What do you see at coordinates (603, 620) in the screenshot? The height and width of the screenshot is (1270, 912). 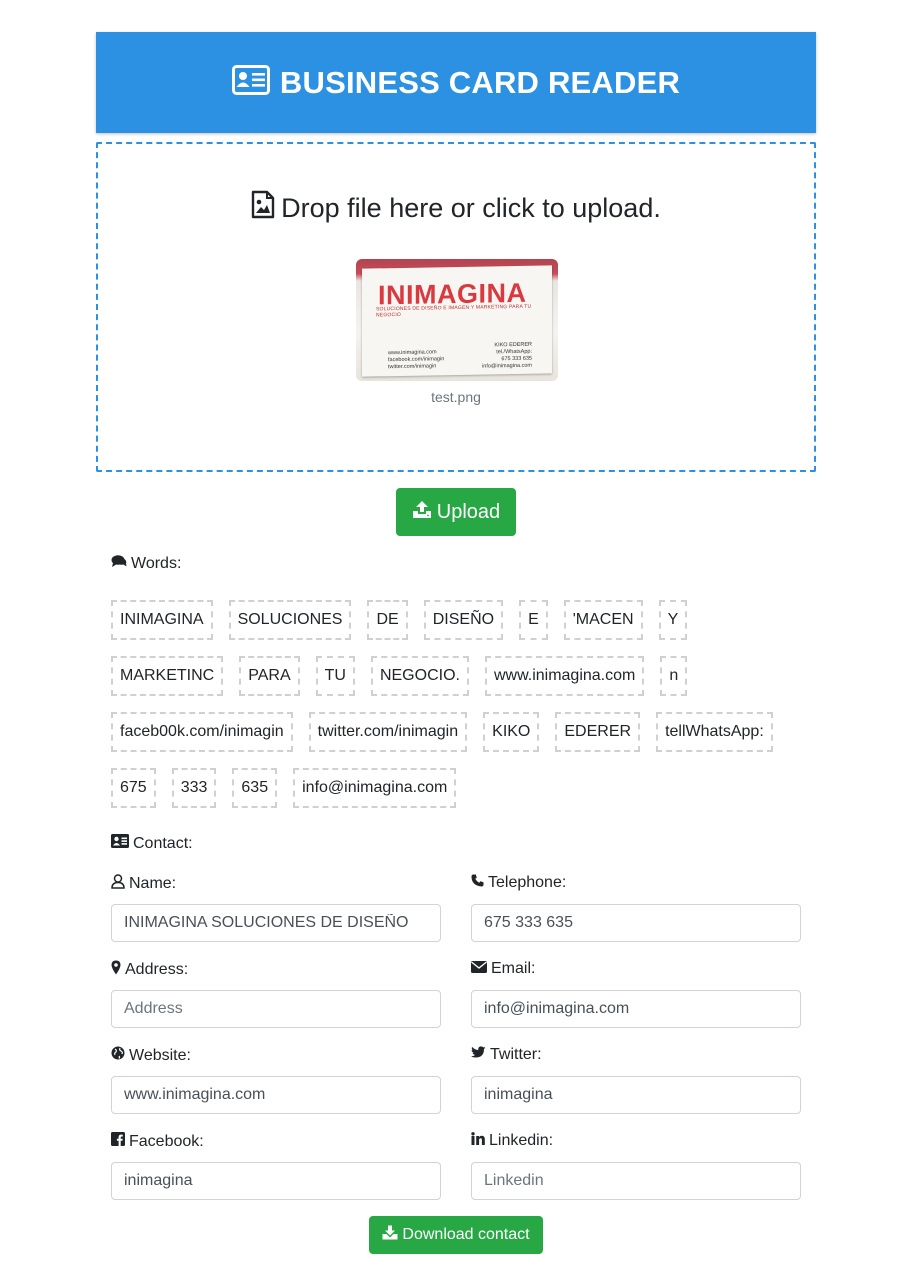 I see `word-chip: 'MACEN` at bounding box center [603, 620].